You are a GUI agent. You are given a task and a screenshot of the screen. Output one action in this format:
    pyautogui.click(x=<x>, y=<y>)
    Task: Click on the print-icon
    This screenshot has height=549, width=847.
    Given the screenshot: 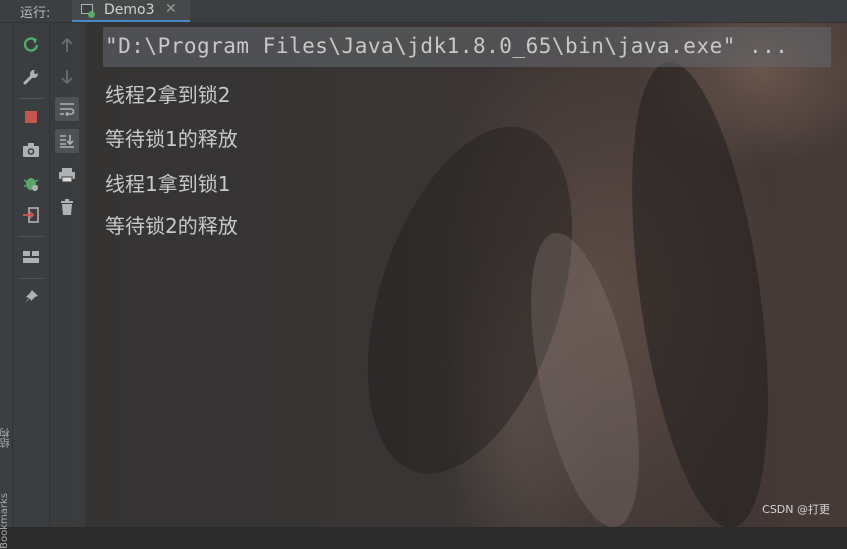 What is the action you would take?
    pyautogui.click(x=67, y=175)
    